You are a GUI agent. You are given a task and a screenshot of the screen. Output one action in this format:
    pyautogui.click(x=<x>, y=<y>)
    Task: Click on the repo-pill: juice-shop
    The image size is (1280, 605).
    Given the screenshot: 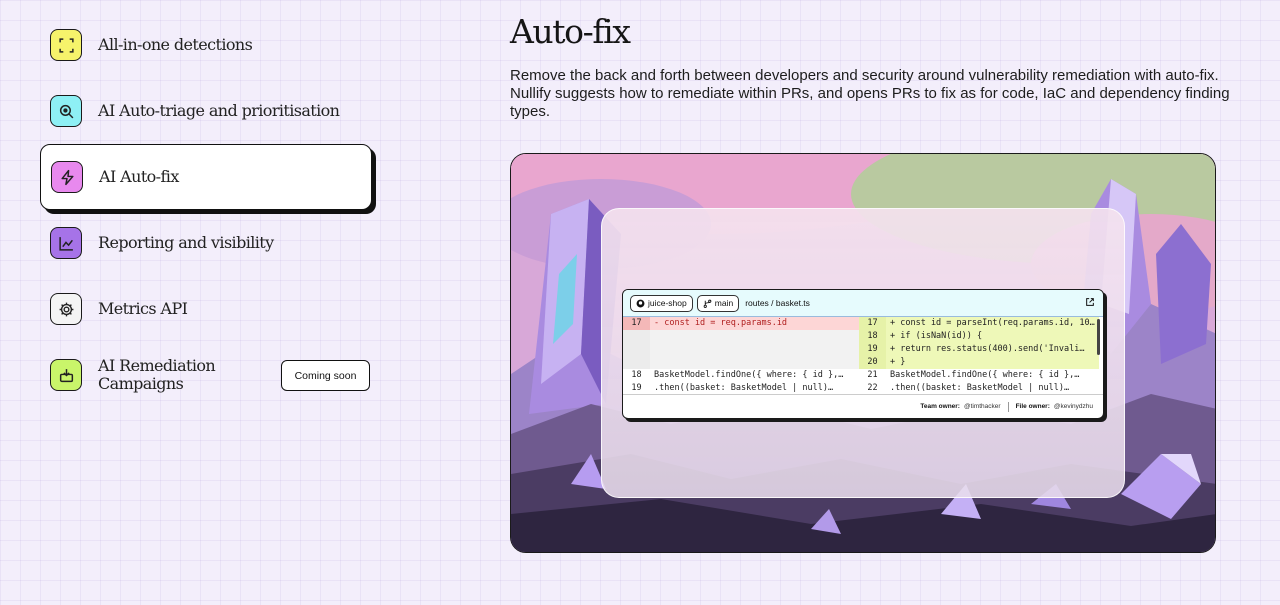 What is the action you would take?
    pyautogui.click(x=661, y=303)
    